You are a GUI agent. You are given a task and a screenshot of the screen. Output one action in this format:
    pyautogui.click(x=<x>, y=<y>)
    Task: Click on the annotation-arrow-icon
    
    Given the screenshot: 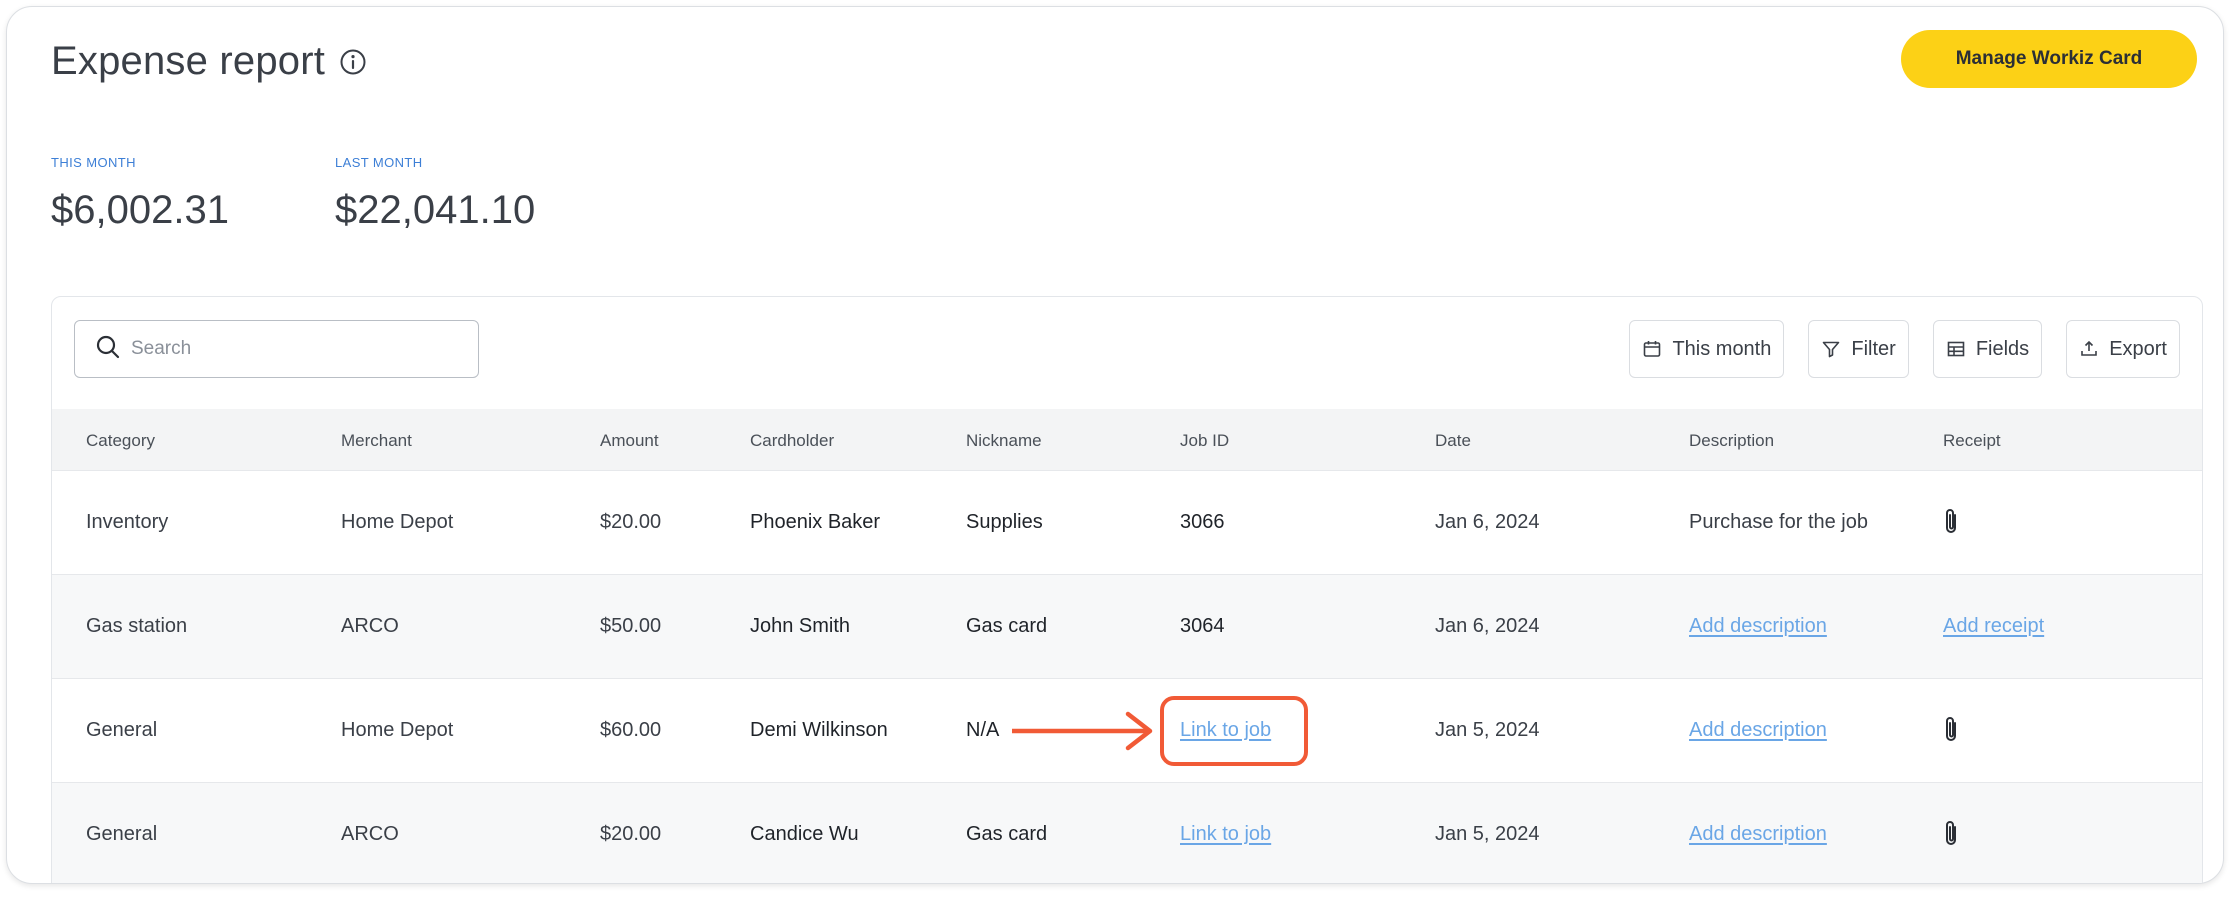 What is the action you would take?
    pyautogui.click(x=1082, y=731)
    